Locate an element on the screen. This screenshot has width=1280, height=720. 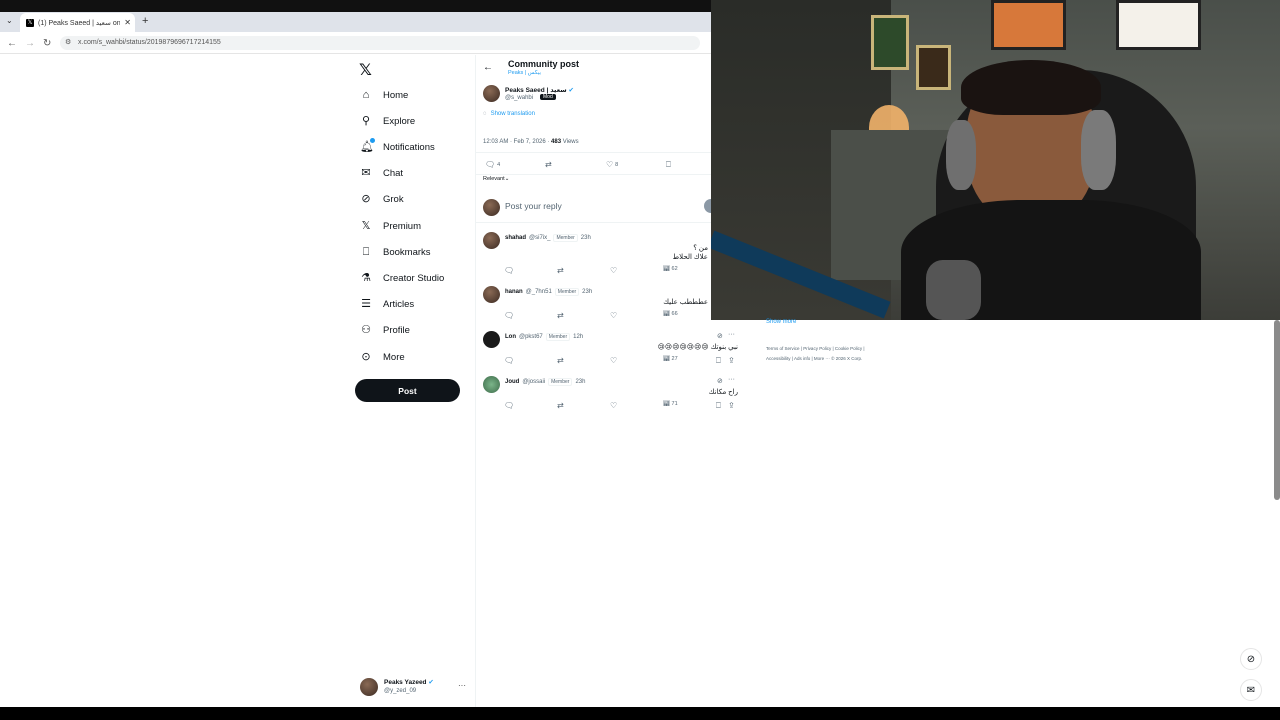
reply-text: نبي بنوتك 😢😢😢😢😢😢😢 is located at coordinates (697, 347).